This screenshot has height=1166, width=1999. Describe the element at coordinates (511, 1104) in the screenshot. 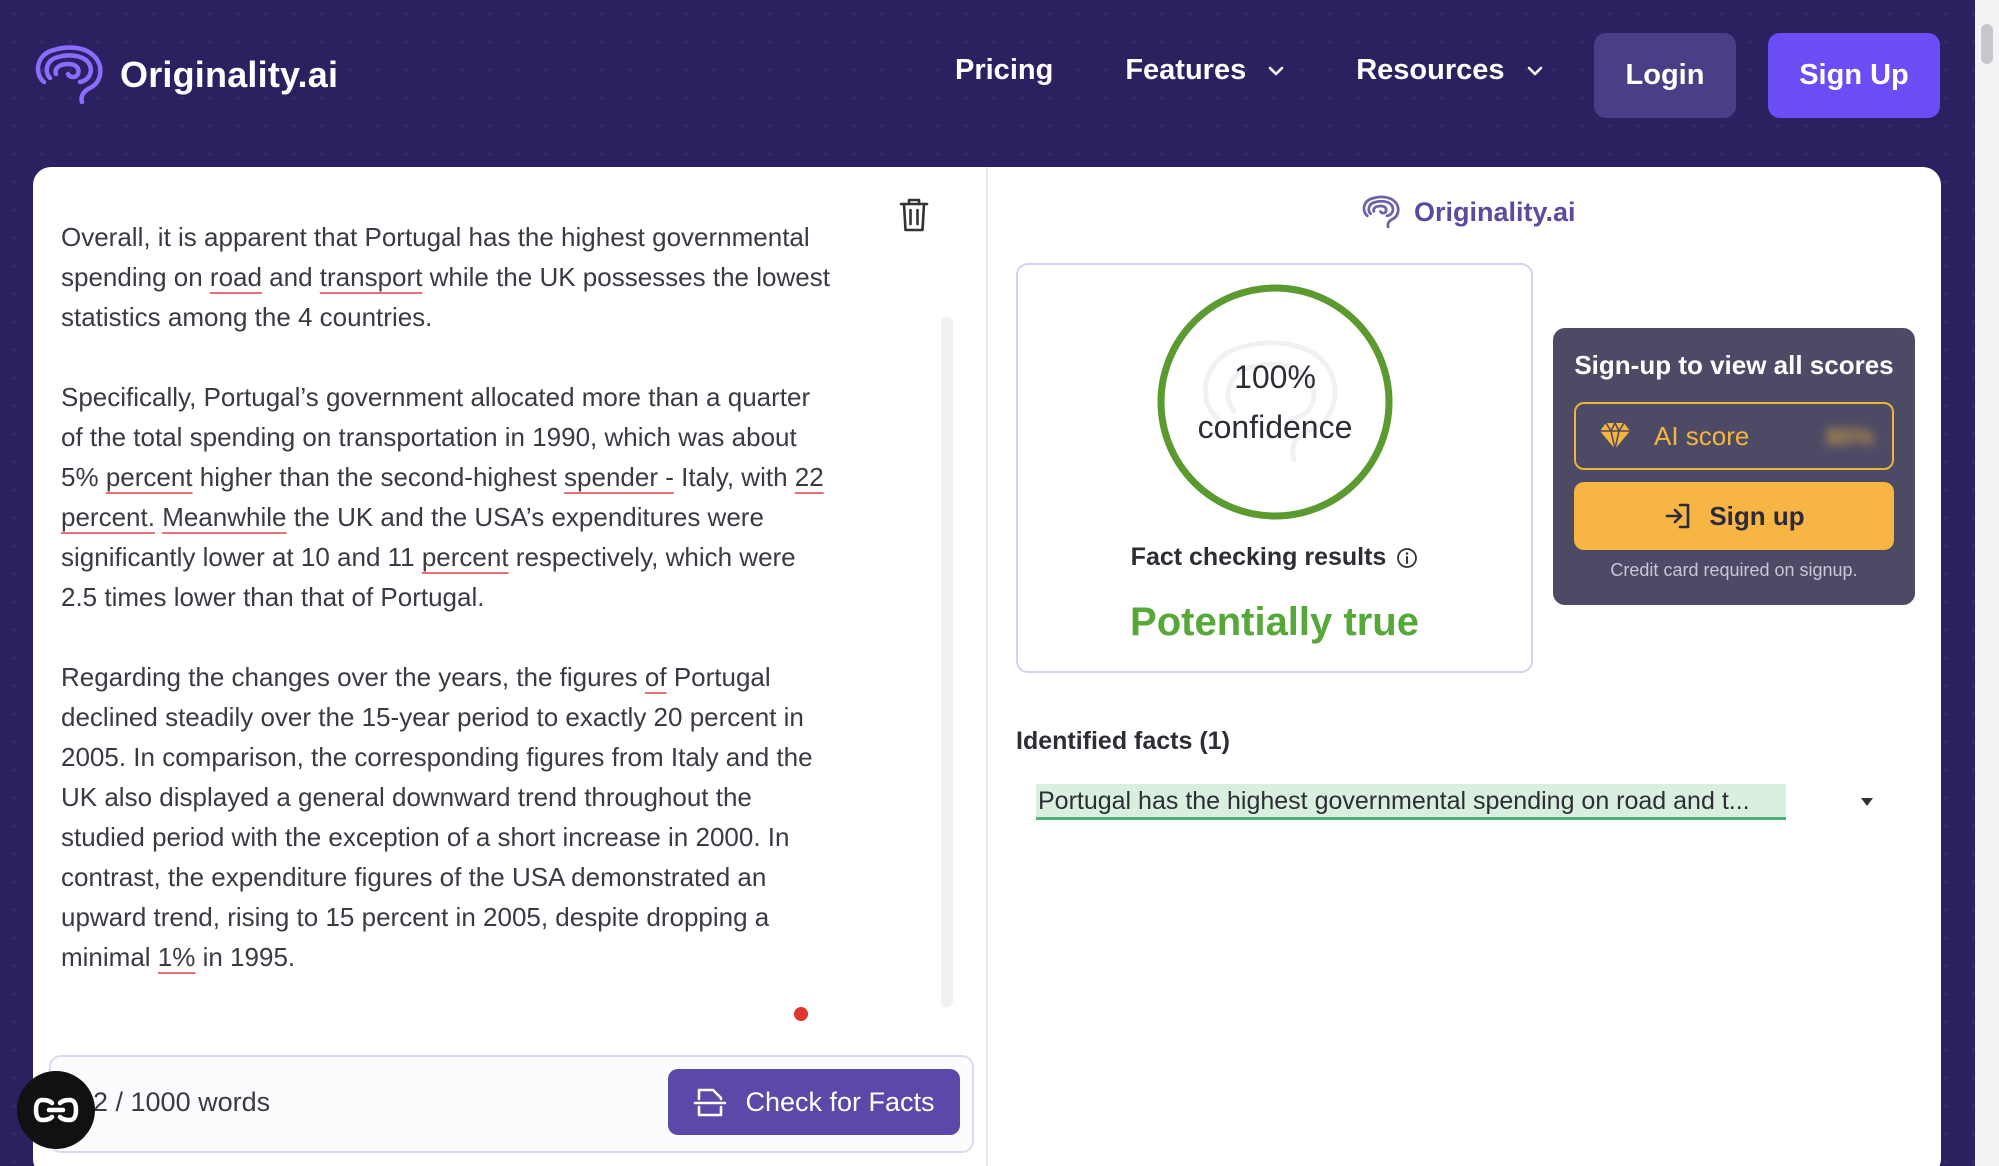

I see `editor-footer: 2 / 1000 words Check for Facts` at that location.